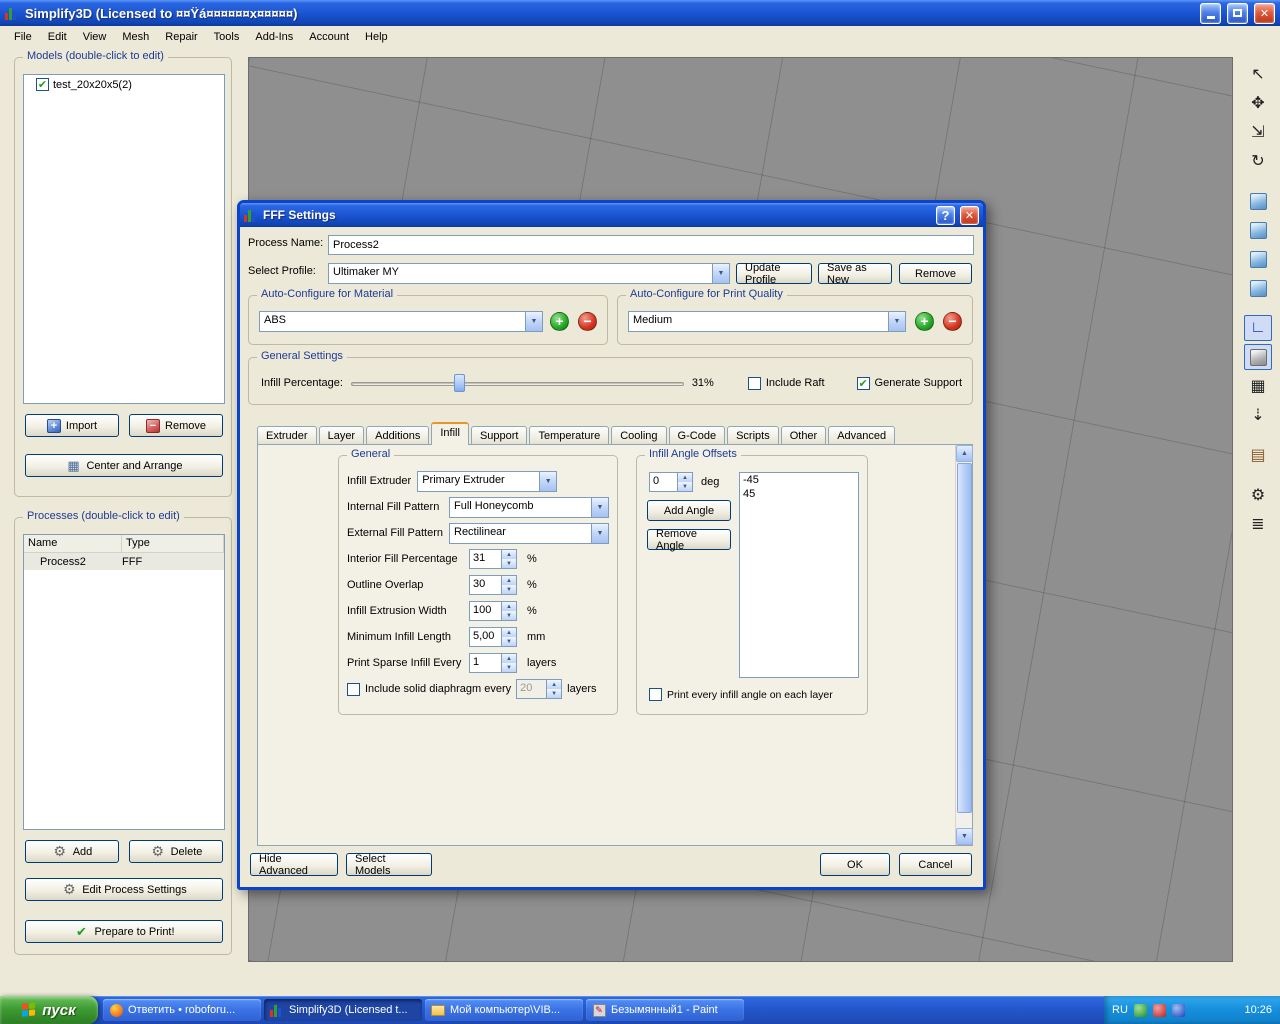 This screenshot has height=1024, width=1280. I want to click on menu-help: Help, so click(376, 37).